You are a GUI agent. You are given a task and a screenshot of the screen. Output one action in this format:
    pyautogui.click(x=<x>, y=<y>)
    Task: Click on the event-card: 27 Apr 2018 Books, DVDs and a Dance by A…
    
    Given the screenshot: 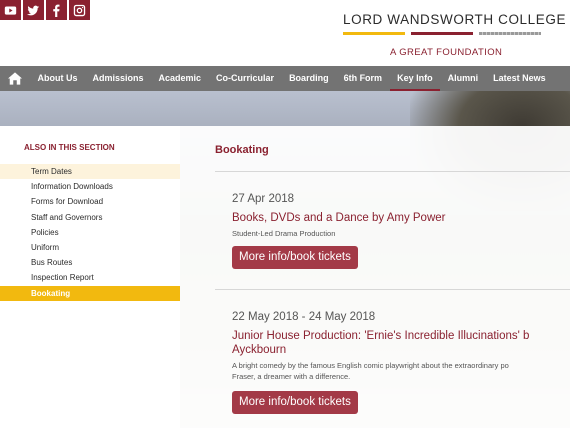 What is the action you would take?
    pyautogui.click(x=401, y=231)
    